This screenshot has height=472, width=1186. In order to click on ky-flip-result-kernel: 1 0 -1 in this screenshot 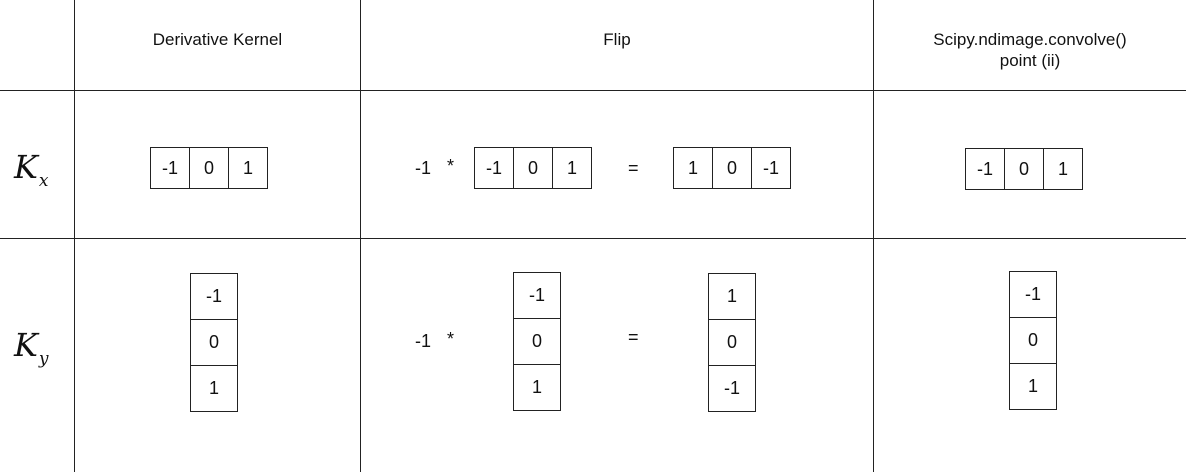, I will do `click(732, 342)`.